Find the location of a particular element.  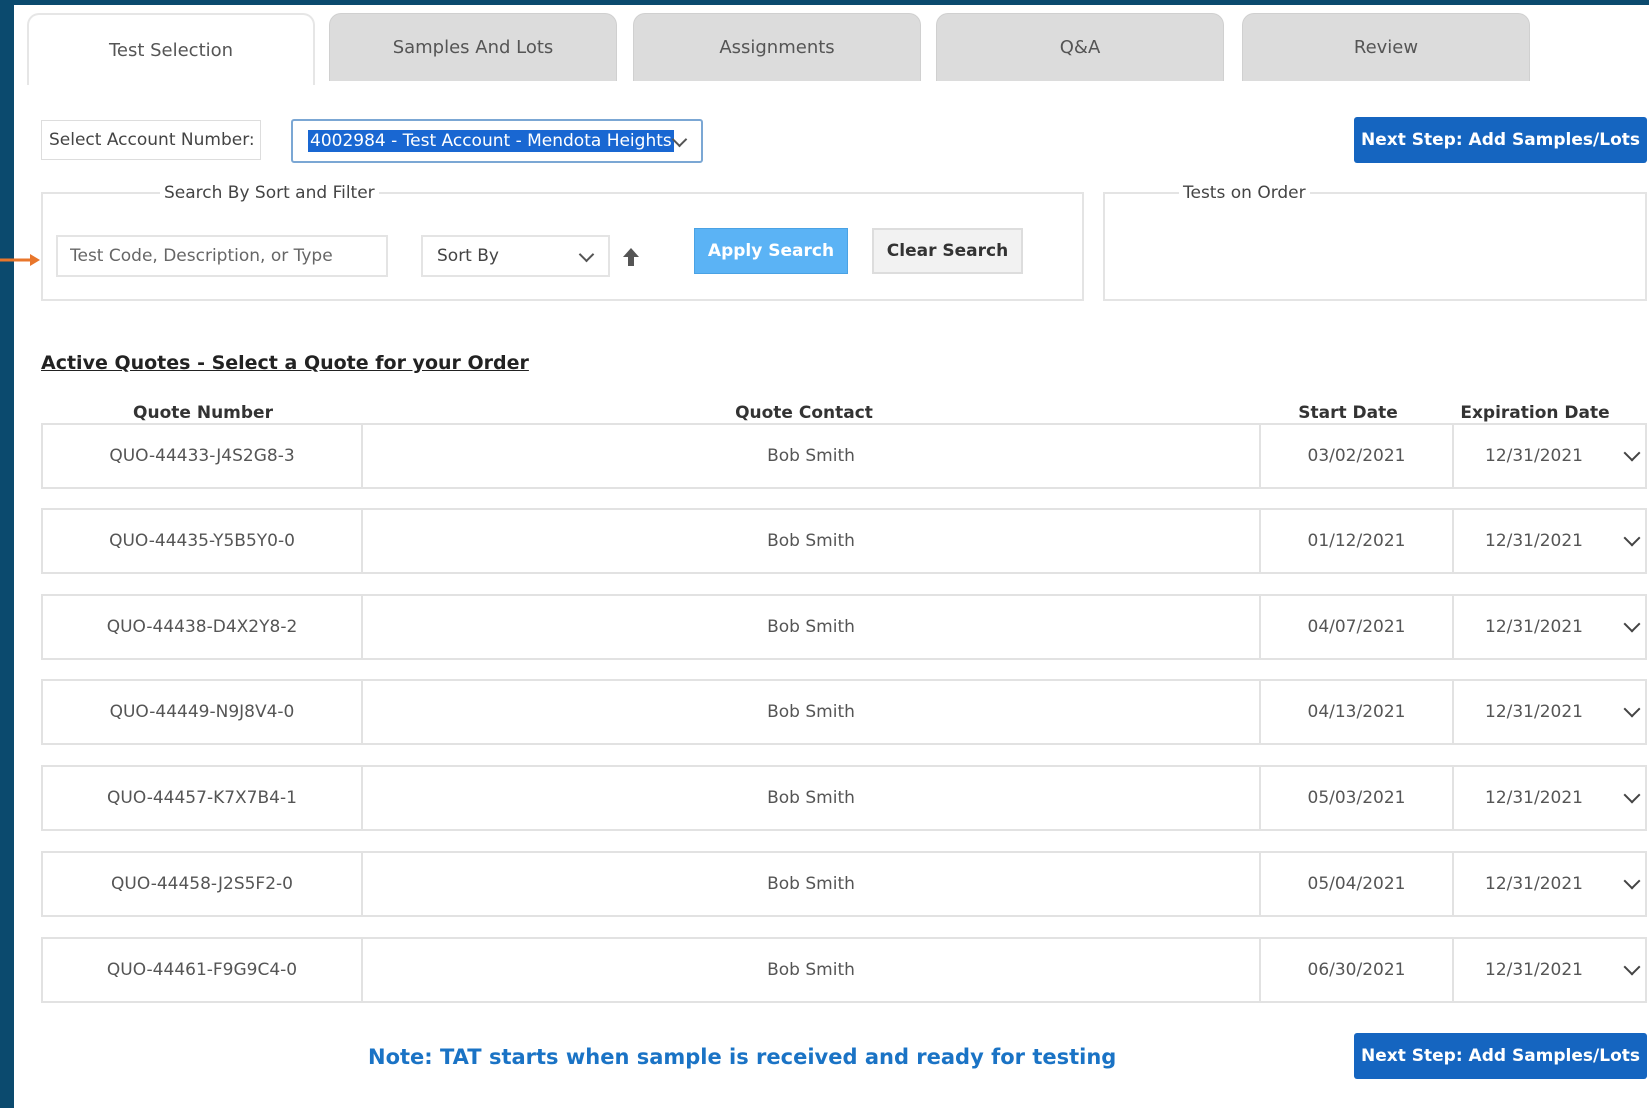

quote-number: QUO-44438-D4X2Y8-2 is located at coordinates (203, 627).